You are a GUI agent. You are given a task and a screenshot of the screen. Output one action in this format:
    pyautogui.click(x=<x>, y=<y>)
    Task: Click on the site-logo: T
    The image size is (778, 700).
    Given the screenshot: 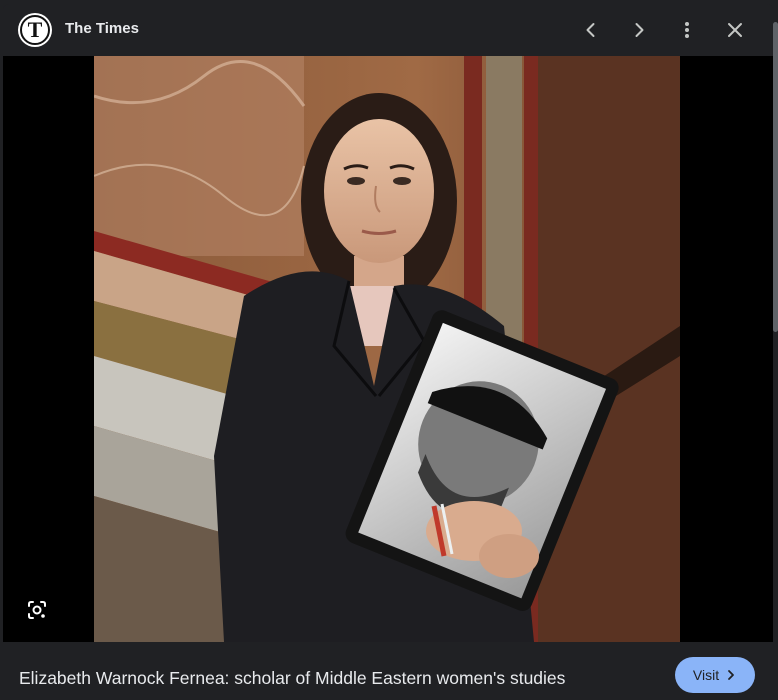 What is the action you would take?
    pyautogui.click(x=35, y=30)
    